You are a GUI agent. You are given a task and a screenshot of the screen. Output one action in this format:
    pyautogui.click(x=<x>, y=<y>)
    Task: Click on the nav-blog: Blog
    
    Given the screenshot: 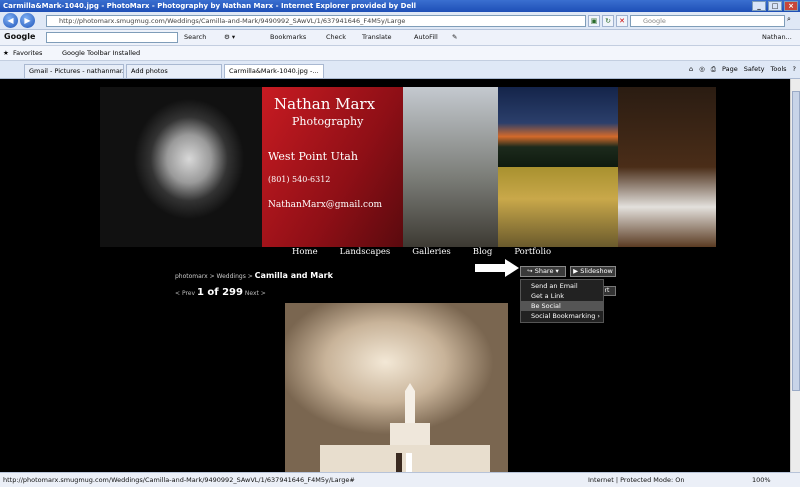 What is the action you would take?
    pyautogui.click(x=483, y=252)
    